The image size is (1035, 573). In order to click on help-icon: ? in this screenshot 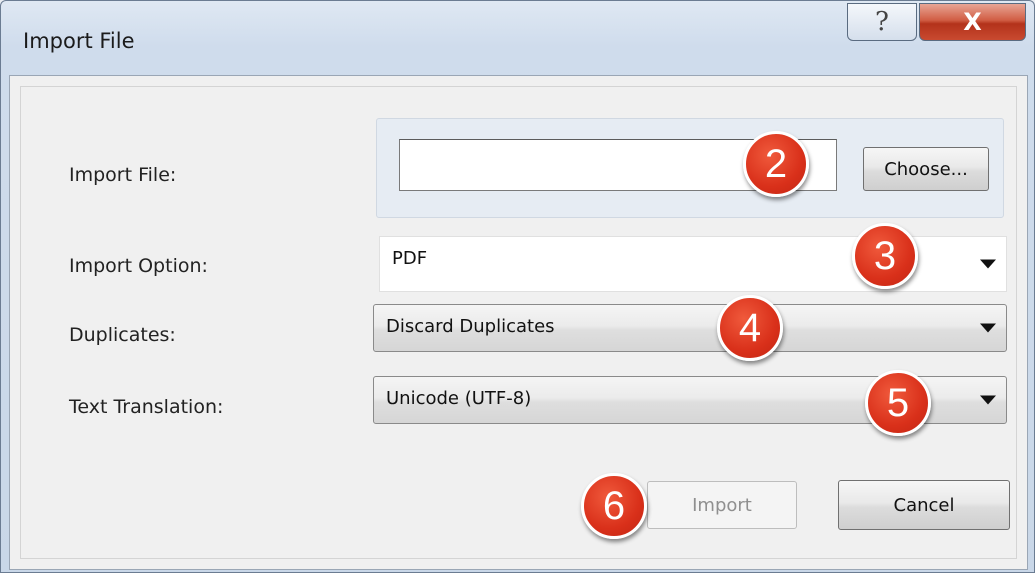, I will do `click(882, 22)`.